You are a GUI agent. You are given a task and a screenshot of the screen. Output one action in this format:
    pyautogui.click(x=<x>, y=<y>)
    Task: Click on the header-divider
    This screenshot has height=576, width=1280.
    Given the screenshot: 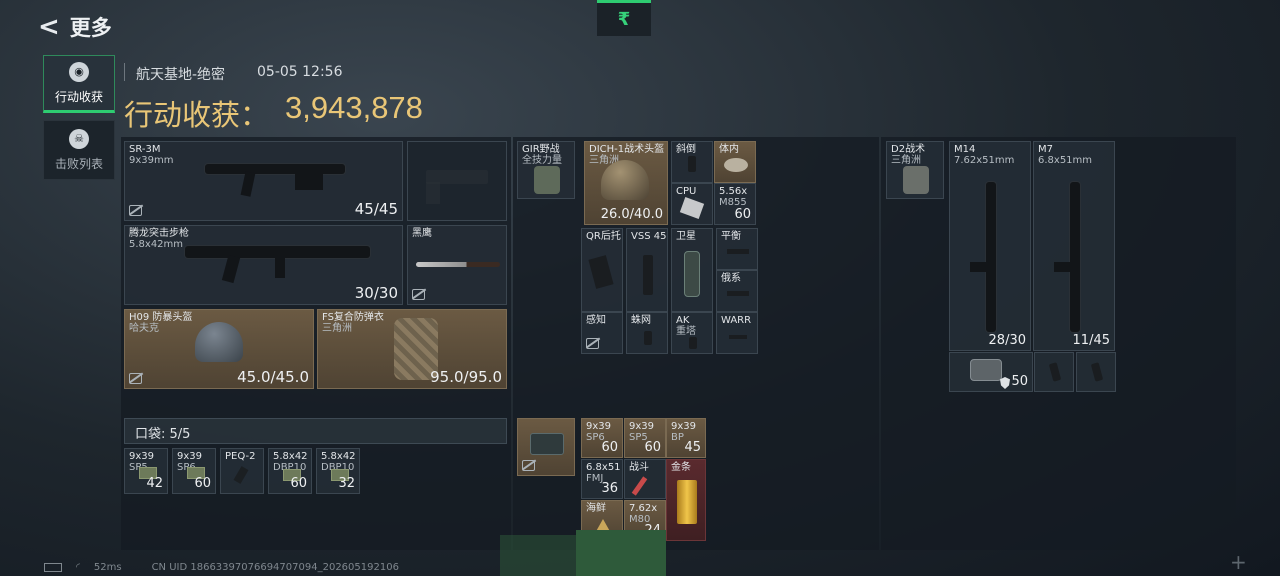 What is the action you would take?
    pyautogui.click(x=124, y=72)
    